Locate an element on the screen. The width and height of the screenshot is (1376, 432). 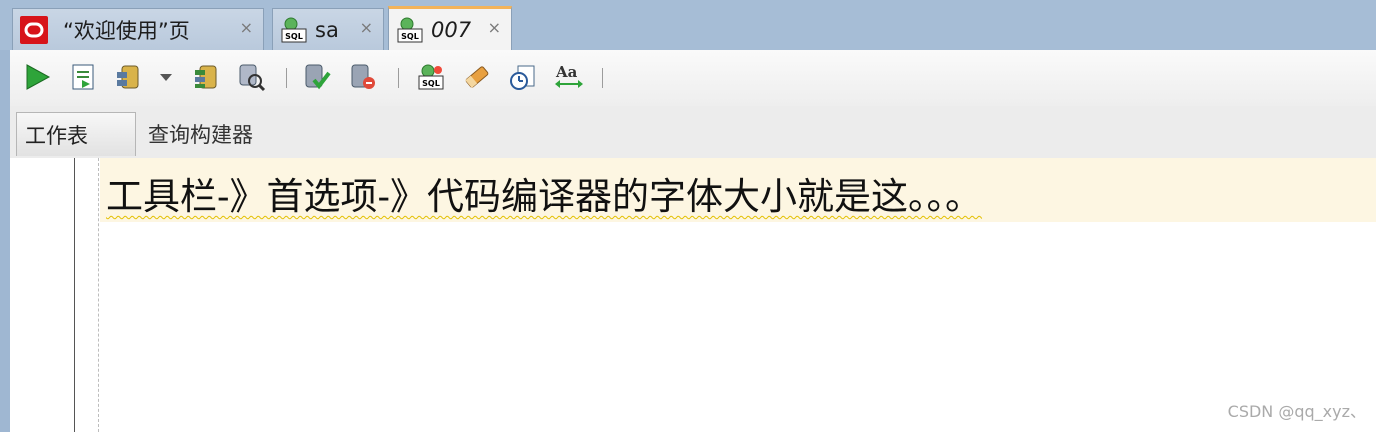
sql-tuning-icon: SQL is located at coordinates (431, 77).